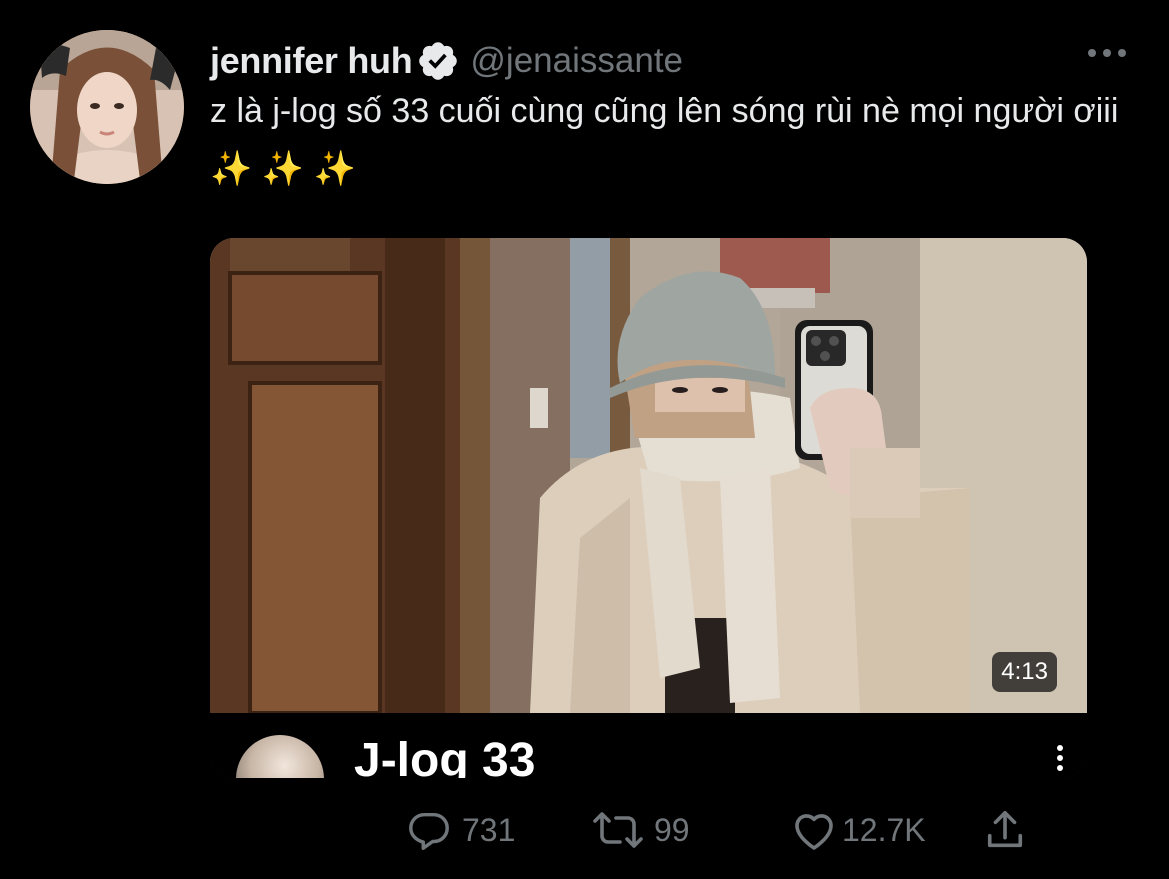  What do you see at coordinates (648, 745) in the screenshot?
I see `video-info-bar: J-log 33` at bounding box center [648, 745].